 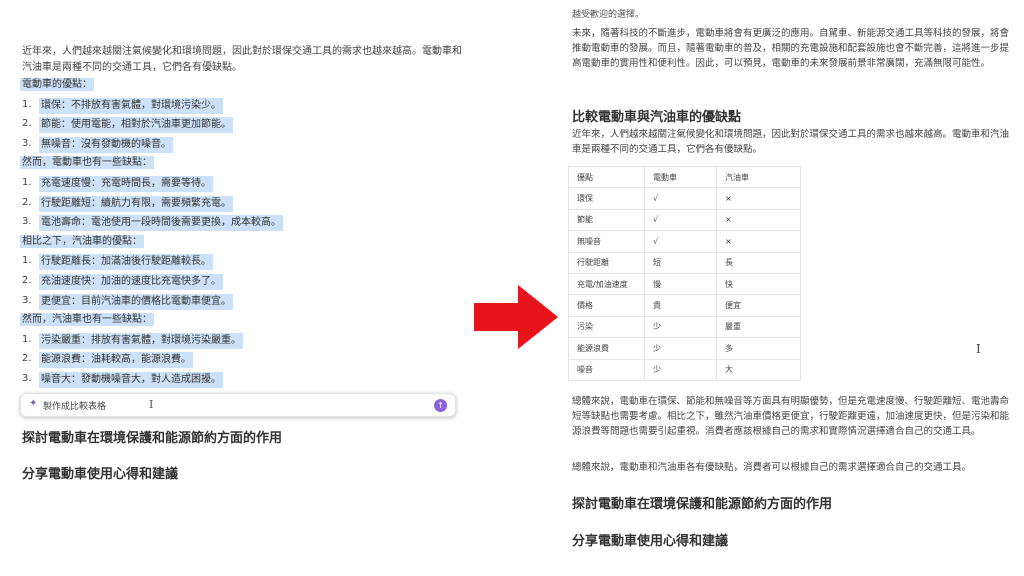 I want to click on list-heading: 相比之下，汽油車的優點：, so click(x=82, y=242).